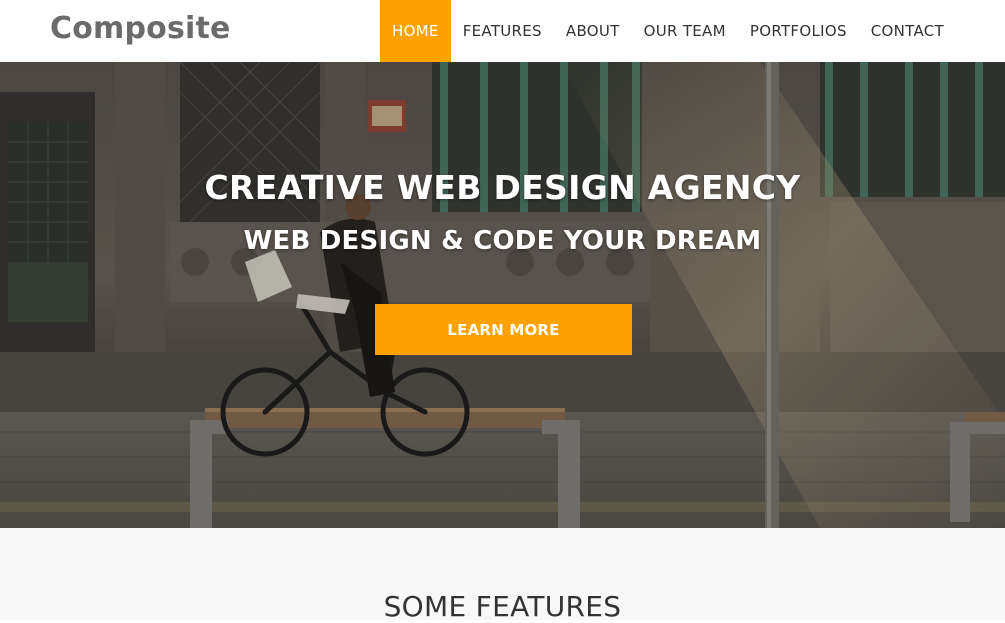 The image size is (1005, 623). What do you see at coordinates (415, 31) in the screenshot?
I see `nav-item-home: HOME` at bounding box center [415, 31].